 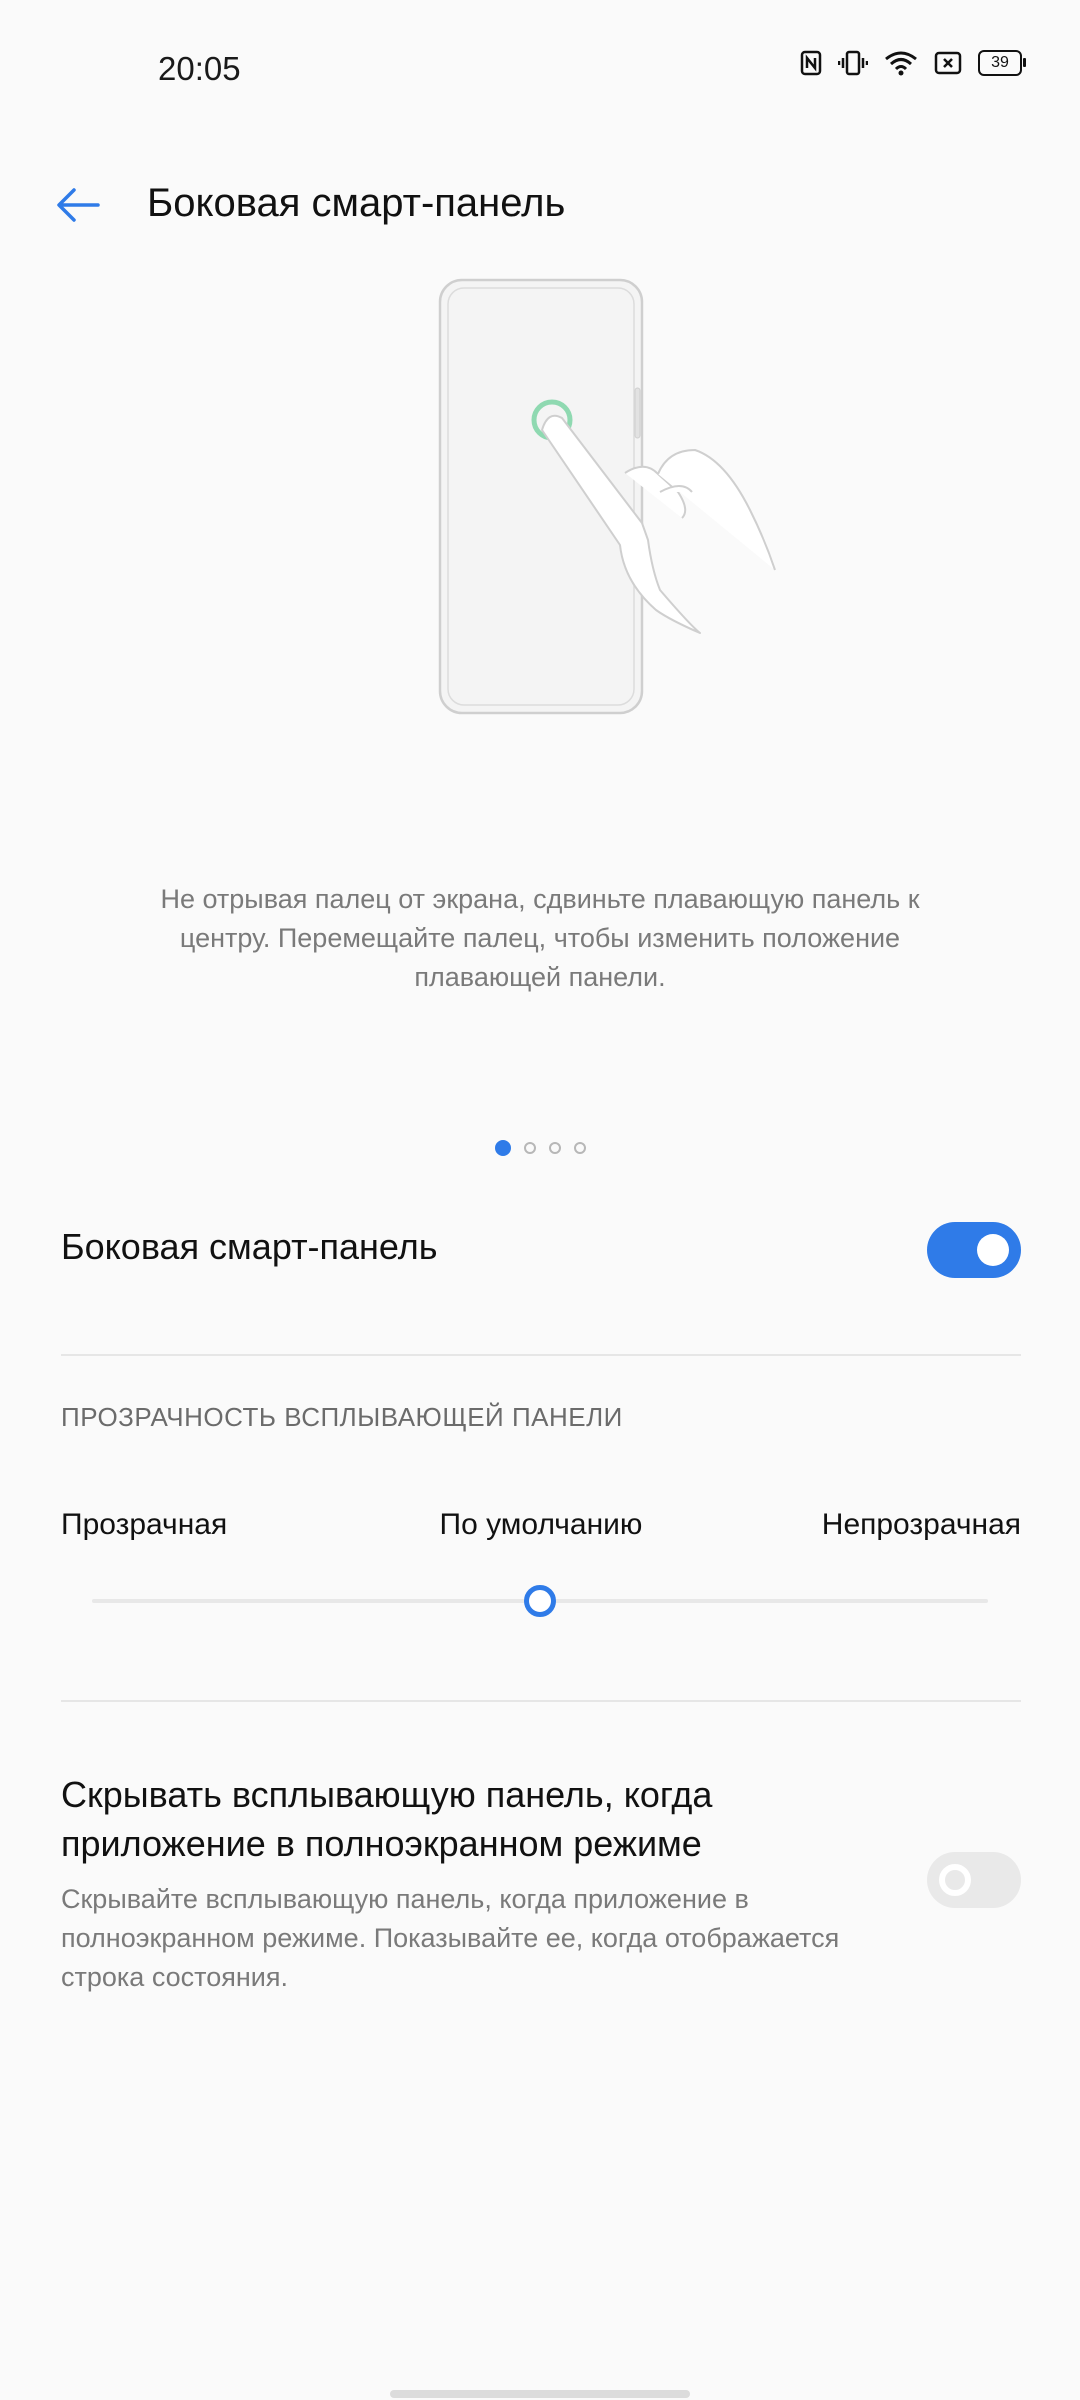 I want to click on vibrate-icon, so click(x=853, y=63).